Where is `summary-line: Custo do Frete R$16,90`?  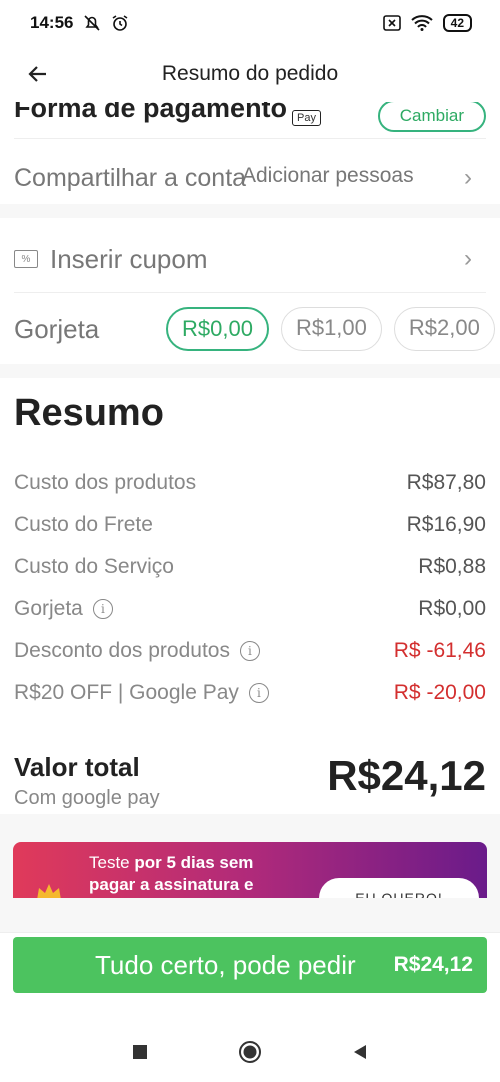 summary-line: Custo do Frete R$16,90 is located at coordinates (250, 525).